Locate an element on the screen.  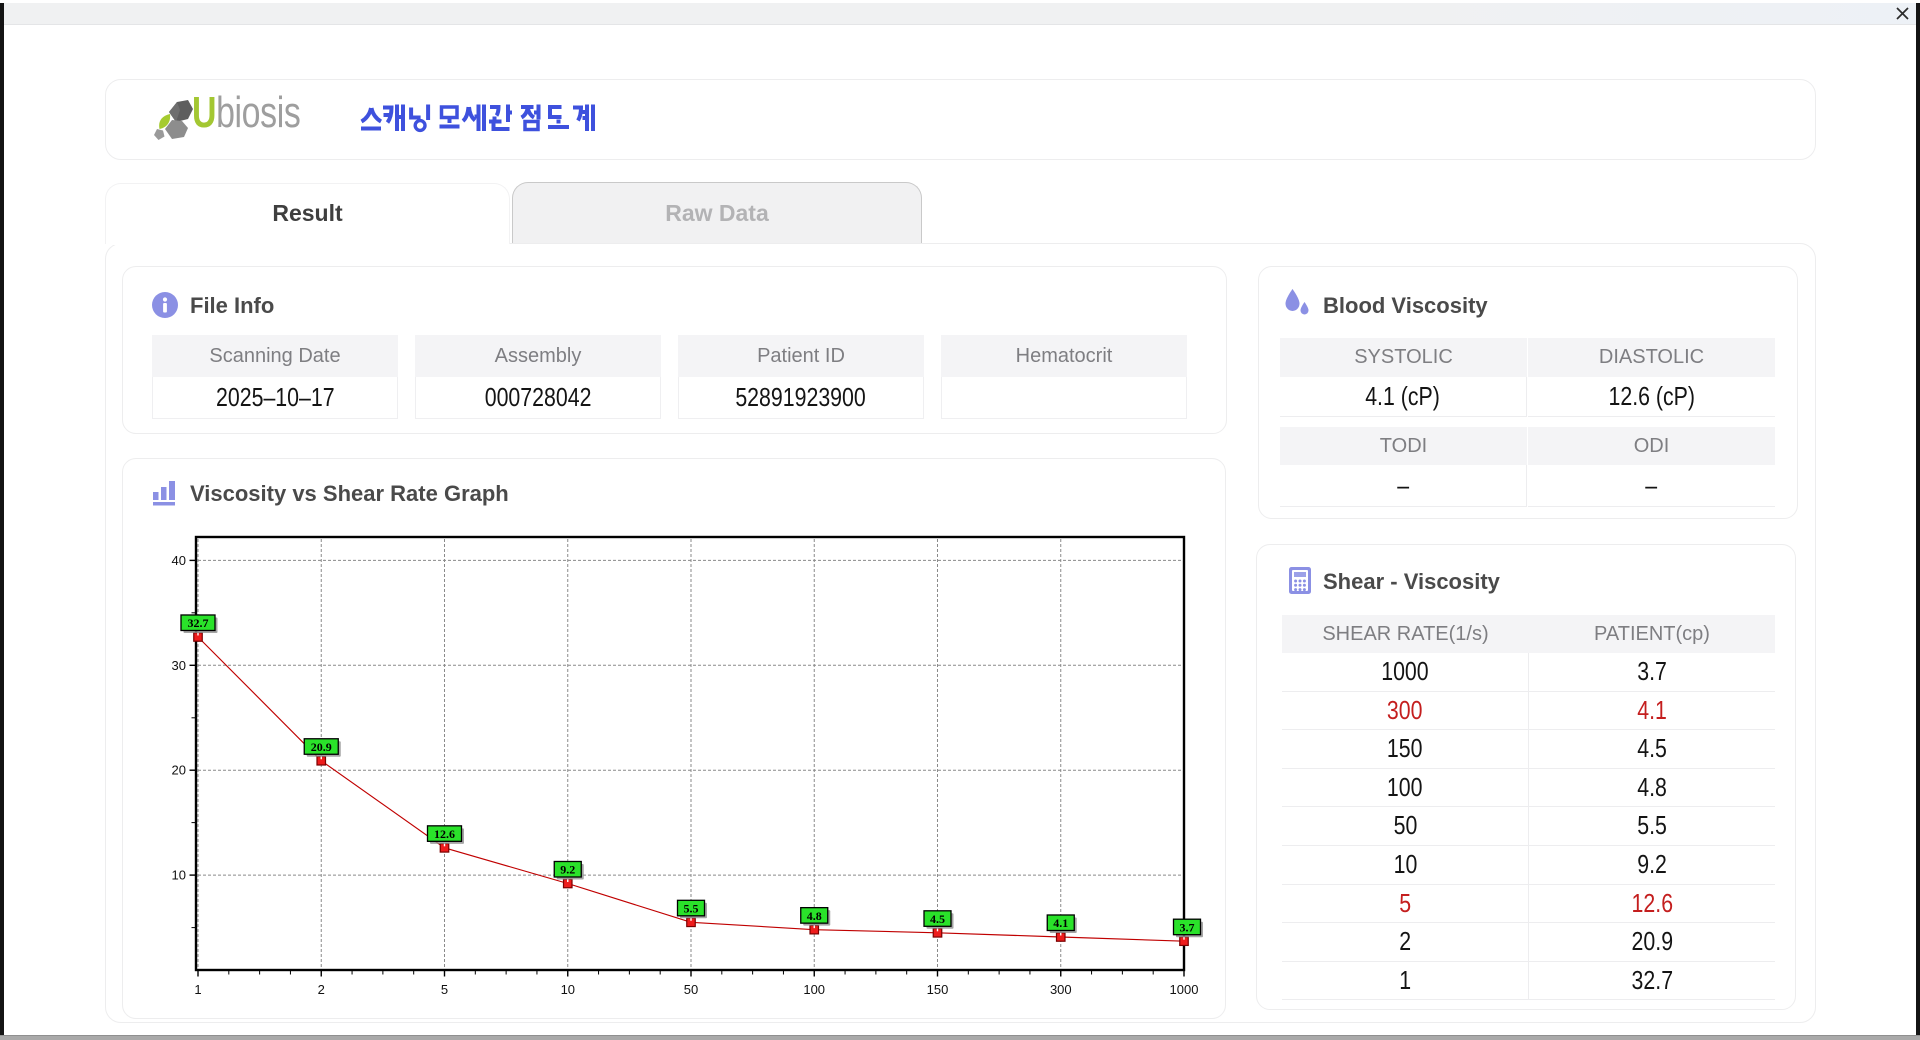
svg-text: 100 is located at coordinates (814, 989).